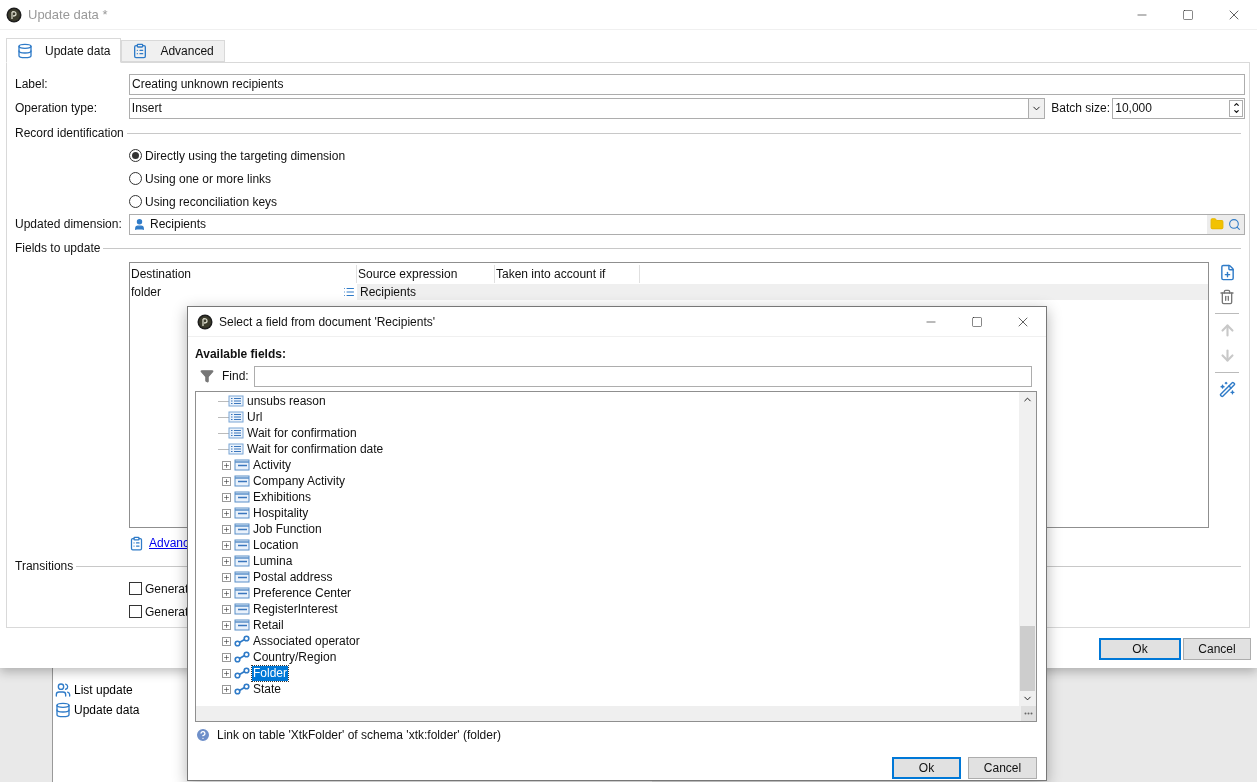 This screenshot has width=1257, height=782. I want to click on clipboard-icon, so click(140, 51).